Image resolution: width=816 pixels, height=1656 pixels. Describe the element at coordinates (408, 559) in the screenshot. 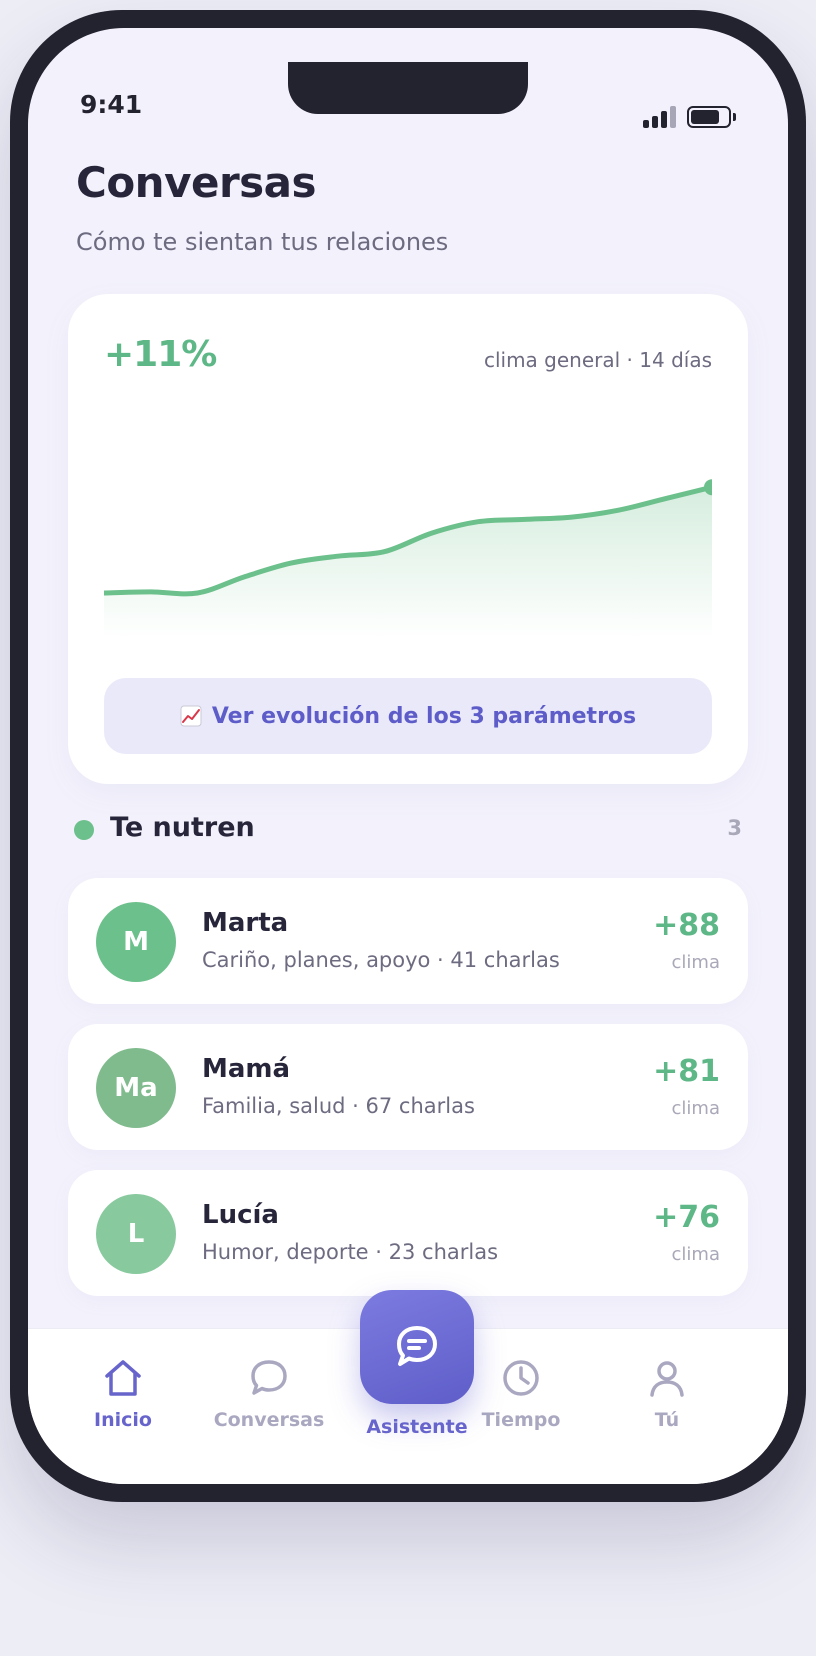

I see `mood-trend-chart` at that location.